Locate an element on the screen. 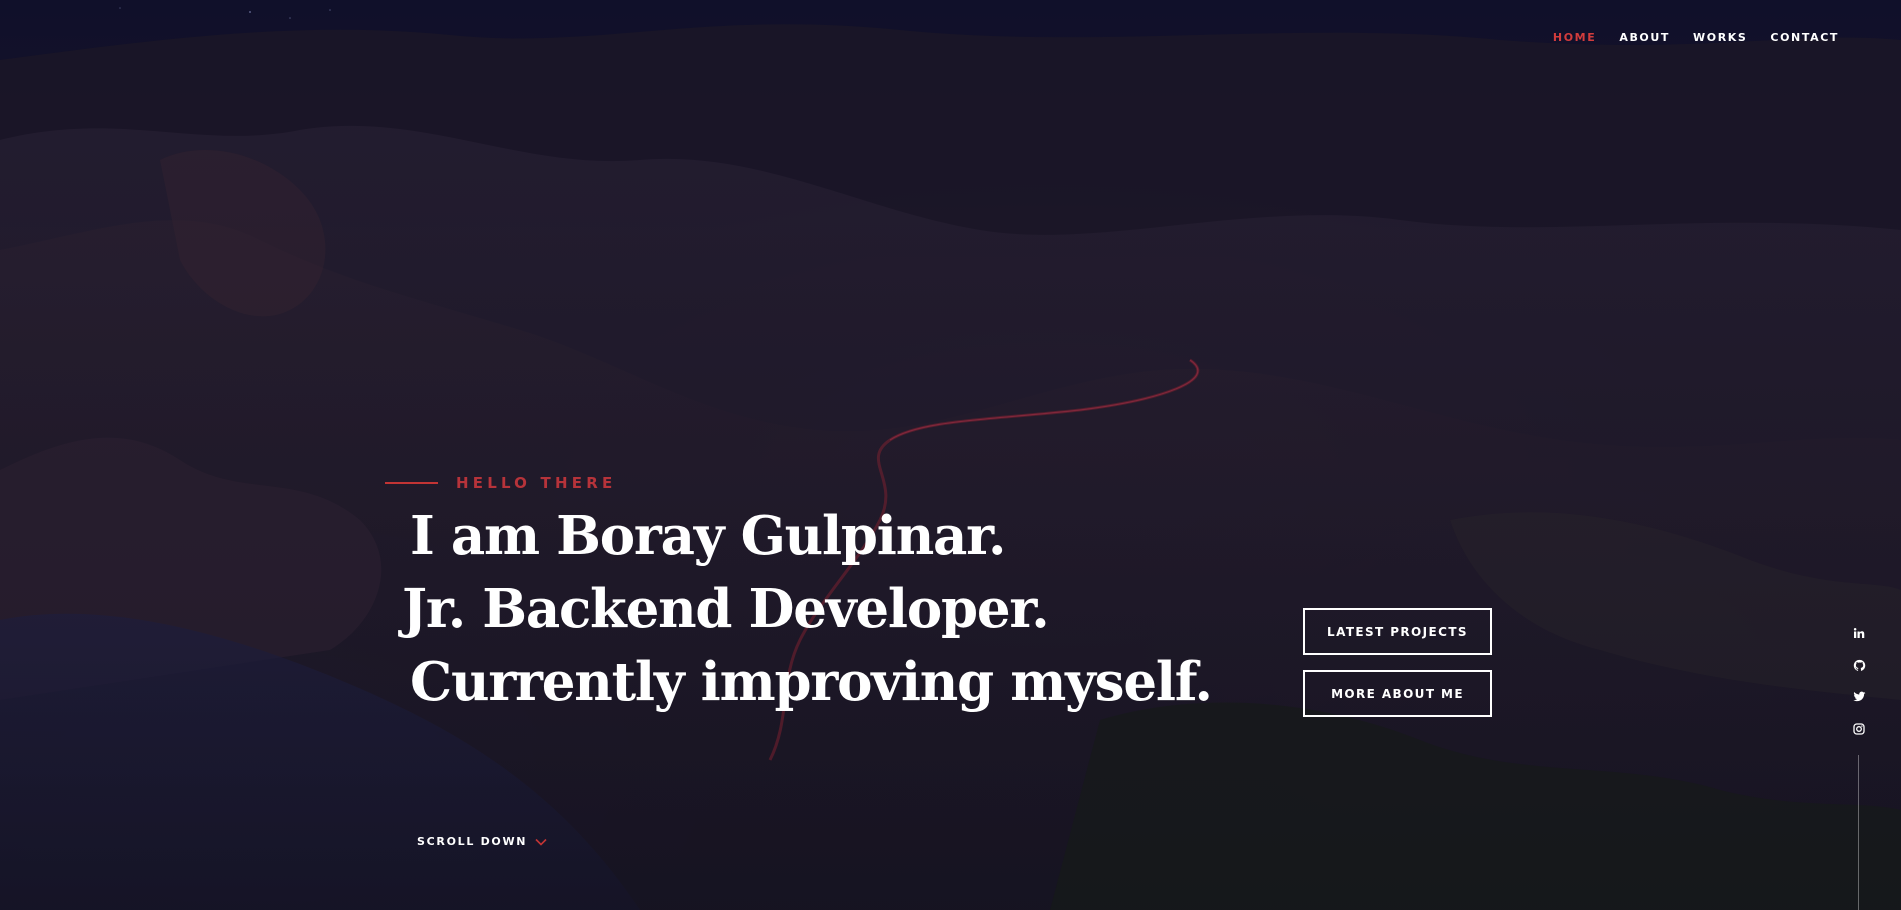 Image resolution: width=1901 pixels, height=910 pixels. headline-line-status: Currently improving myself. is located at coordinates (811, 682).